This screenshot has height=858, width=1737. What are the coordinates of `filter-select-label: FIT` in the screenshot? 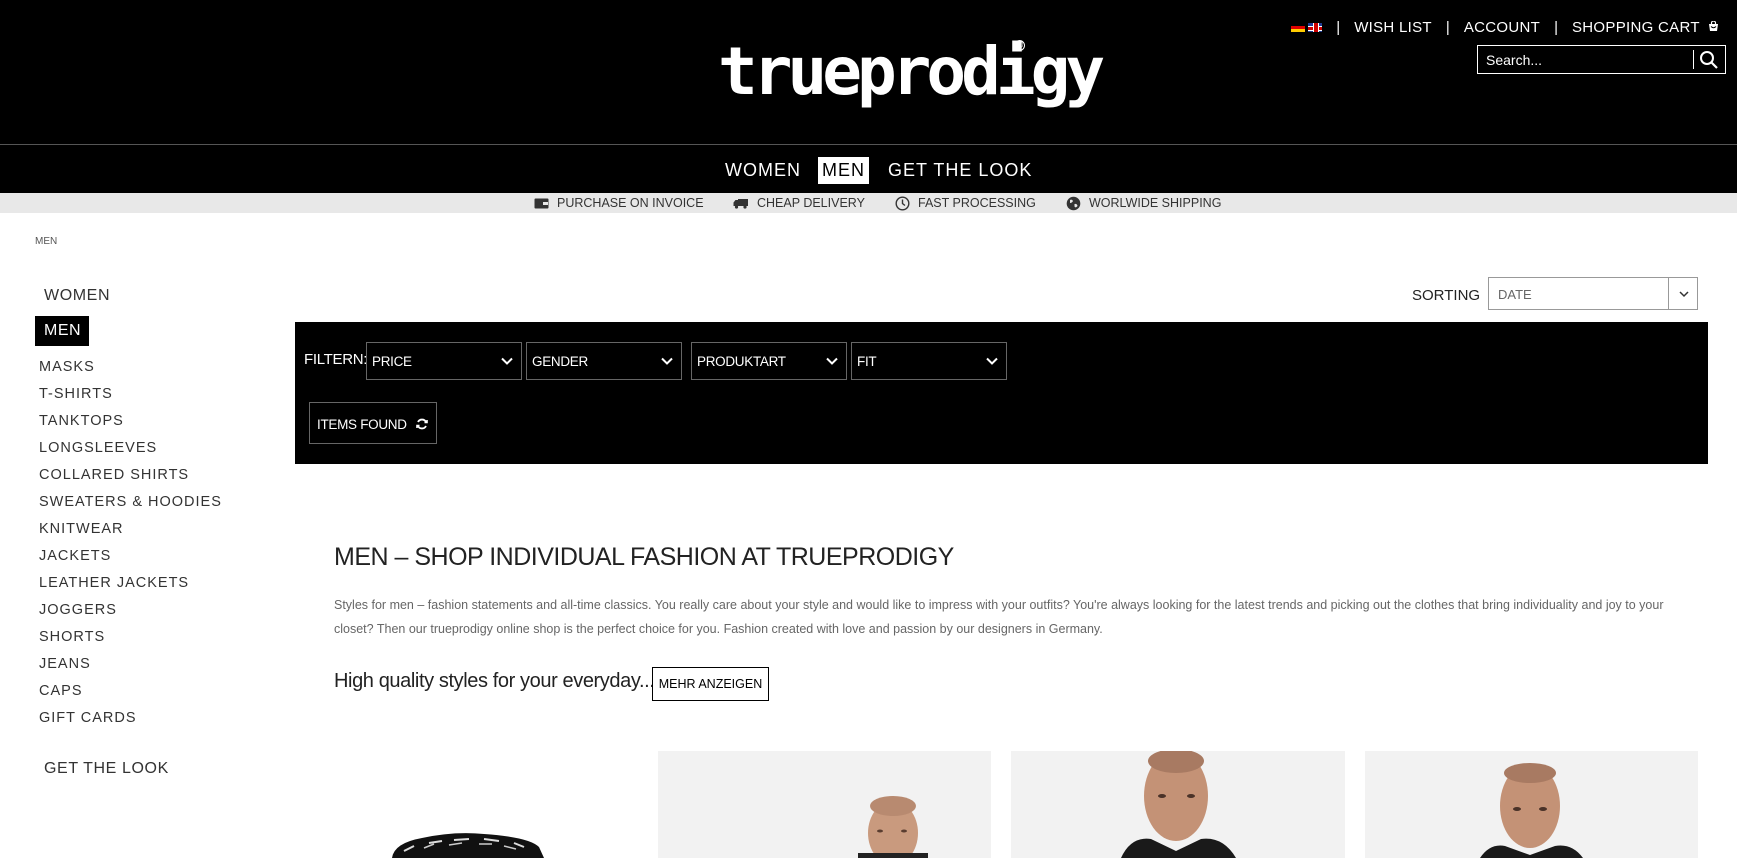 It's located at (867, 361).